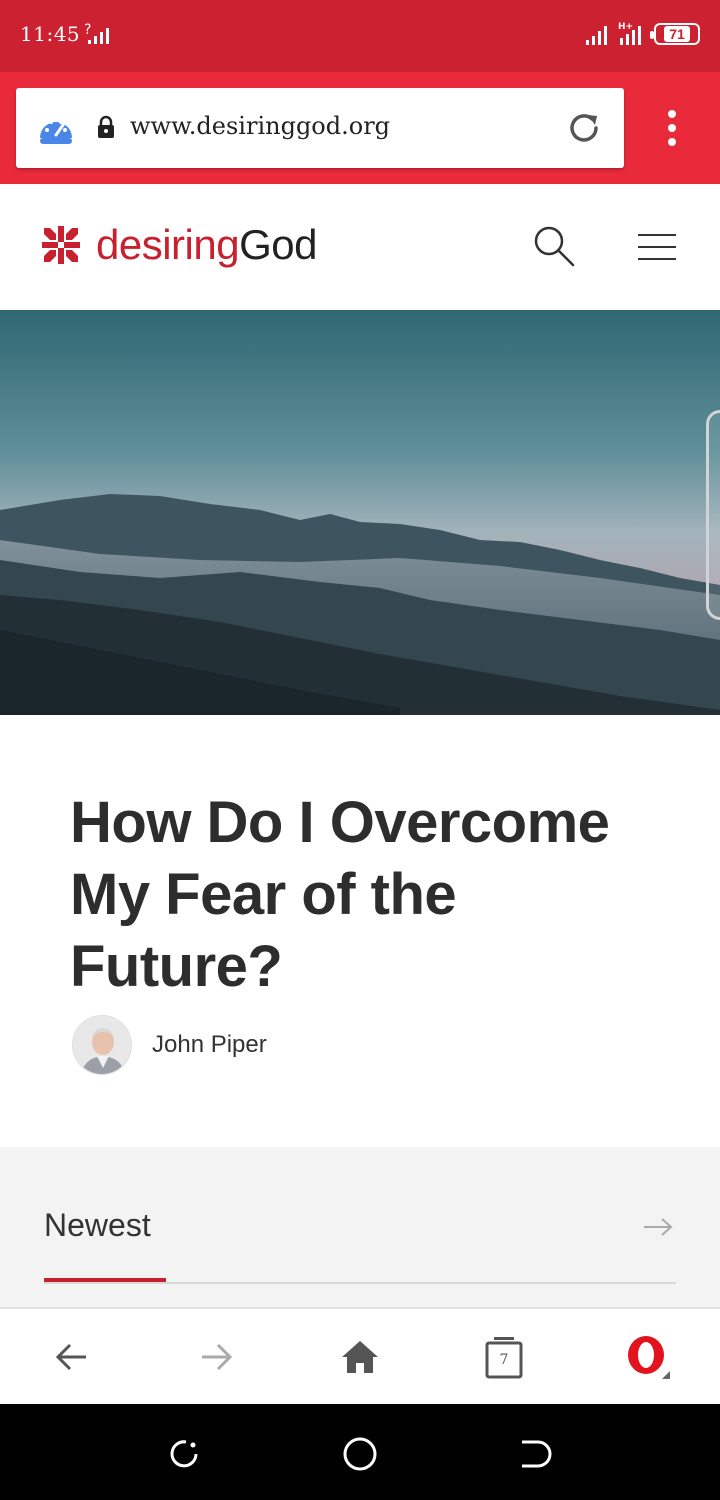 The width and height of the screenshot is (720, 1500). I want to click on newest-section: Newest, so click(360, 1227).